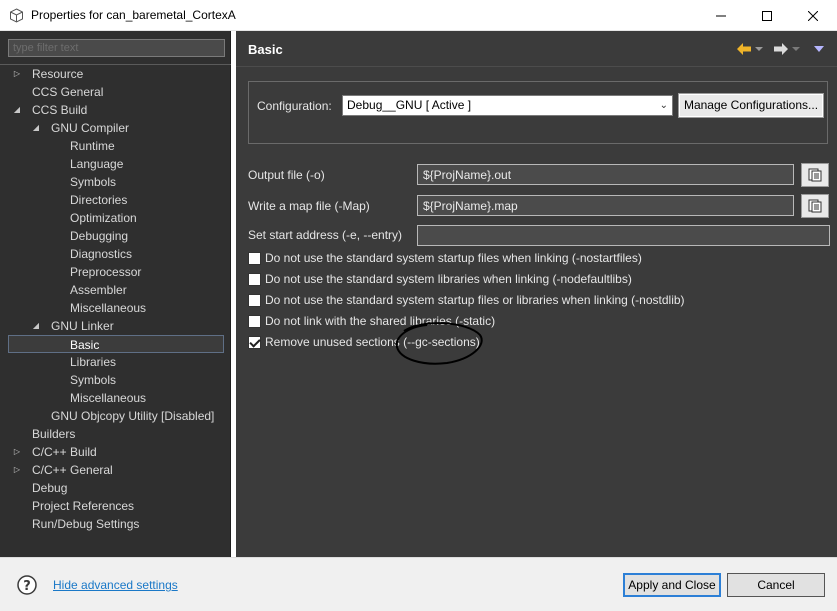  Describe the element at coordinates (92, 146) in the screenshot. I see `tree-item-label: Runtime` at that location.